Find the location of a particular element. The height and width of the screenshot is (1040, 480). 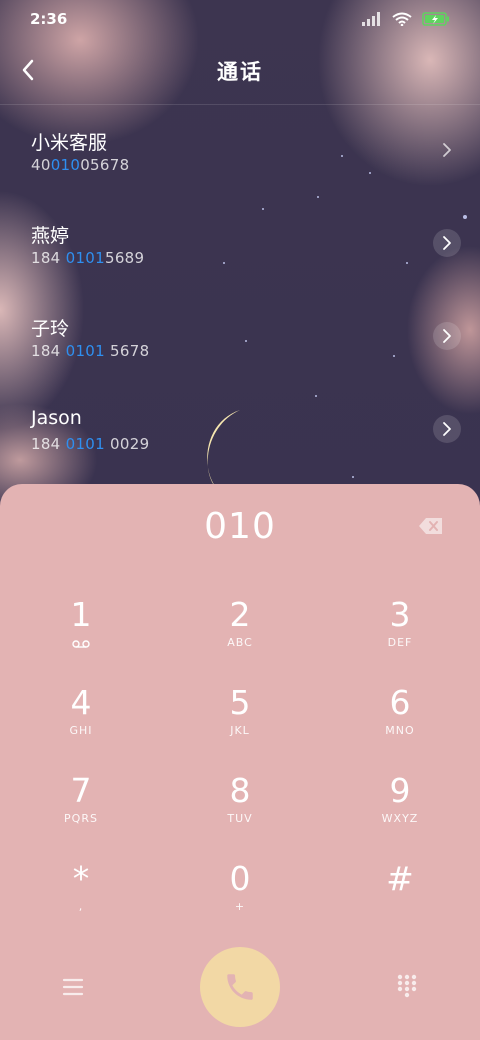

key-3: 3 DEF is located at coordinates (400, 636).